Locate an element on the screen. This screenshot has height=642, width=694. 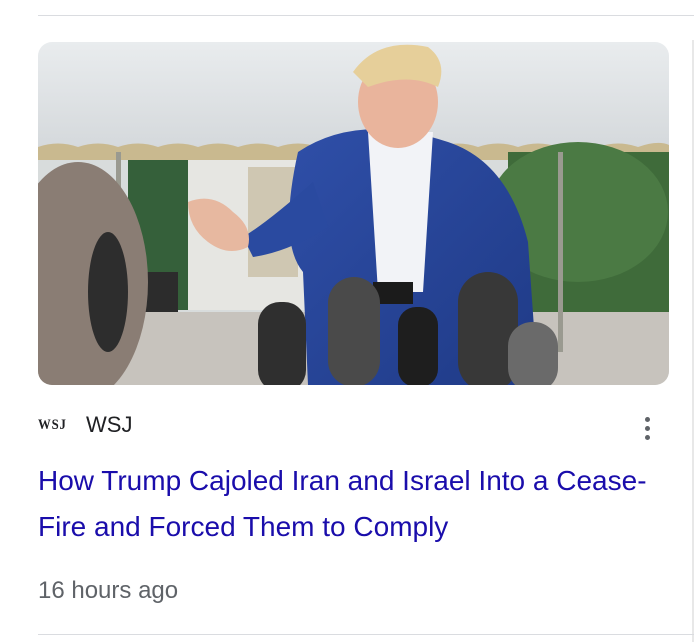
article-timestamp: 16 hours ago is located at coordinates (108, 590).